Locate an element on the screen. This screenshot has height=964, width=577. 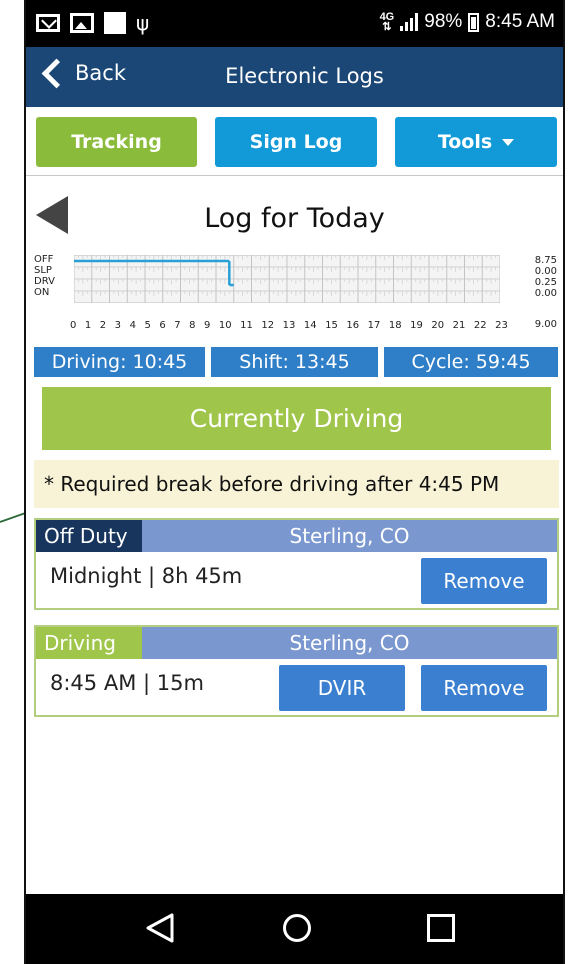
app-notification-icon is located at coordinates (115, 23).